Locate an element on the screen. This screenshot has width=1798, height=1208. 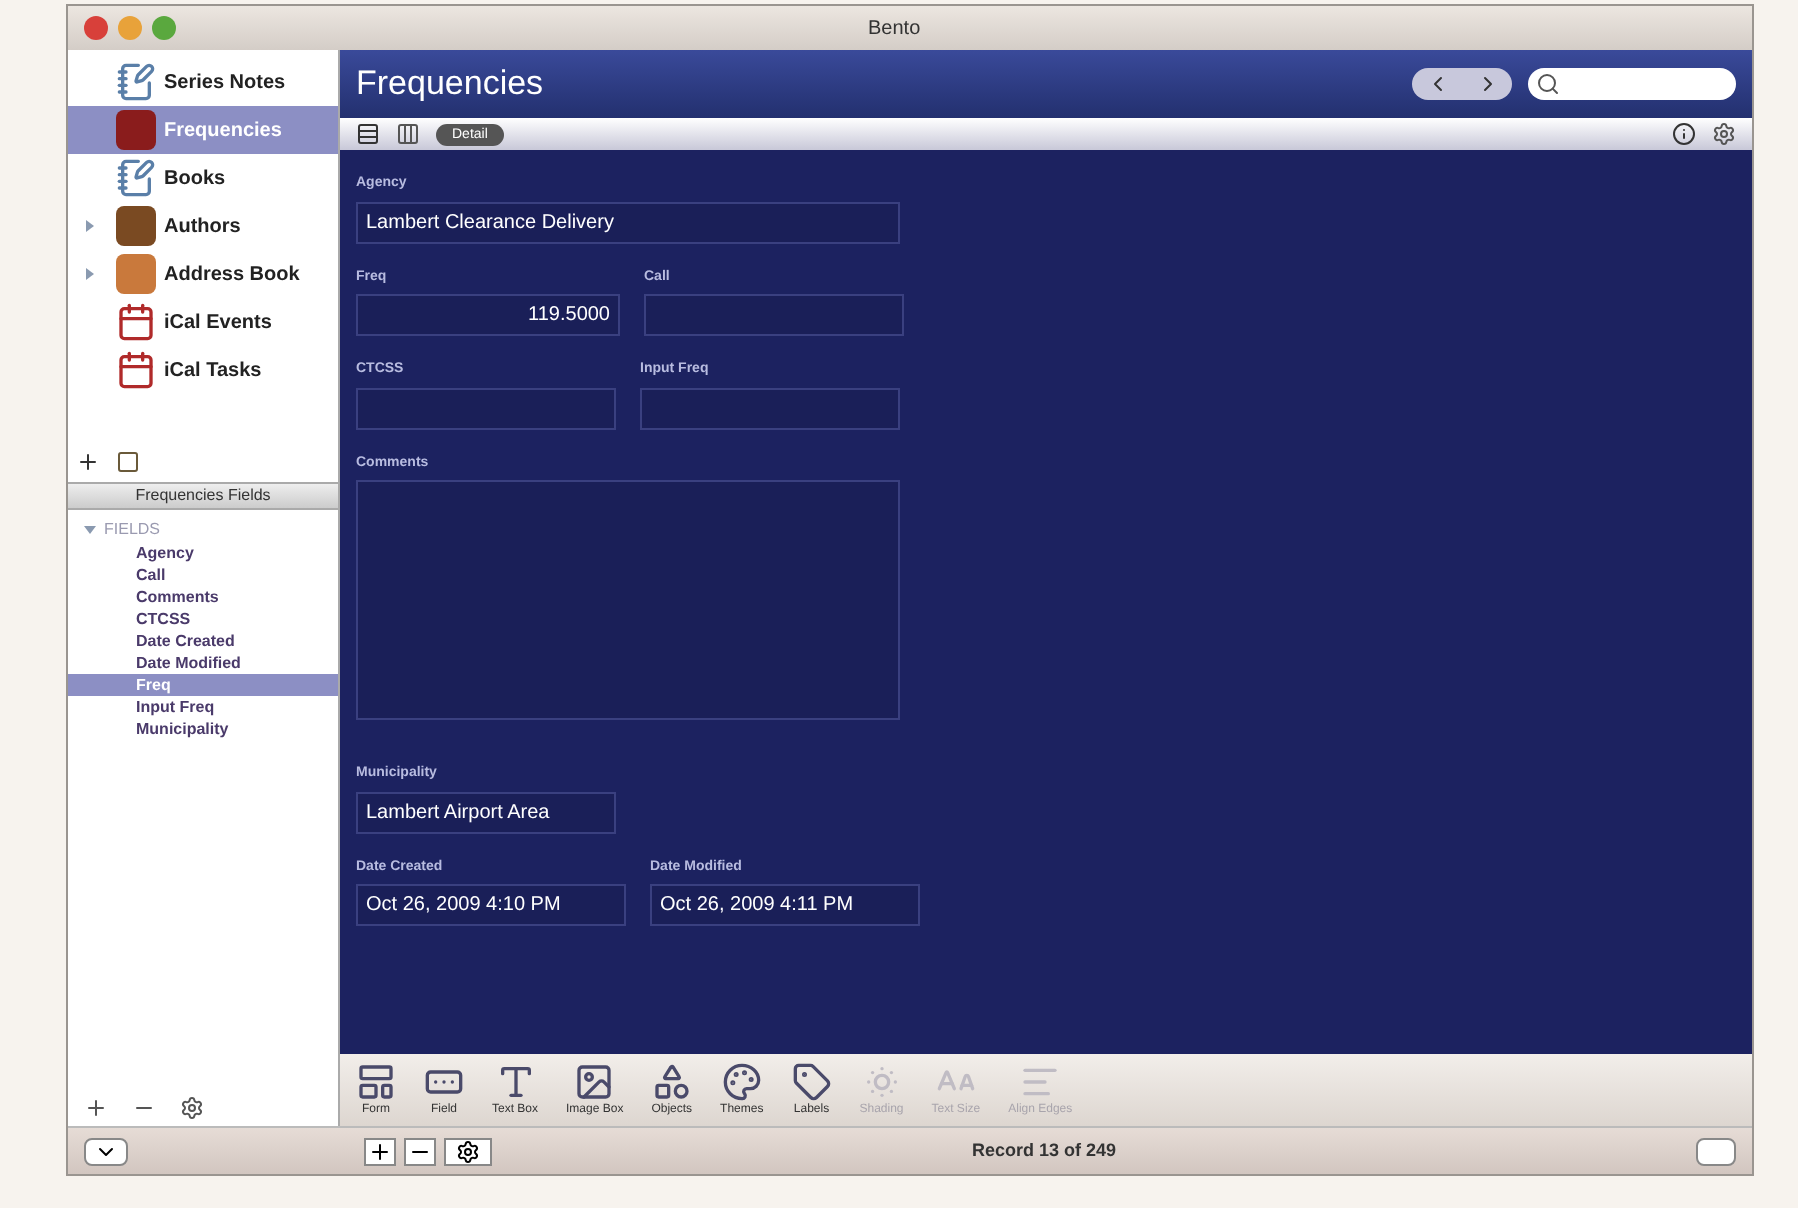
table-view-icon is located at coordinates (408, 134).